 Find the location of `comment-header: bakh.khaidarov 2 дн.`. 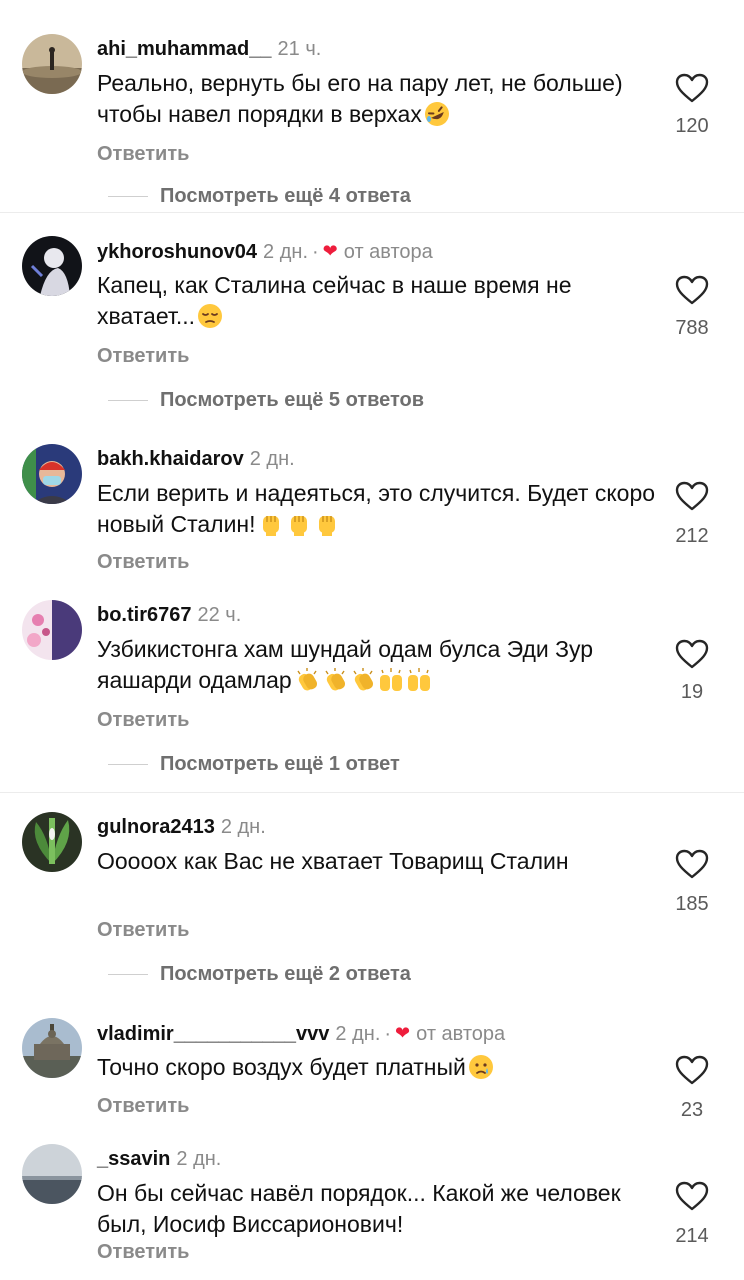

comment-header: bakh.khaidarov 2 дн. is located at coordinates (196, 459).